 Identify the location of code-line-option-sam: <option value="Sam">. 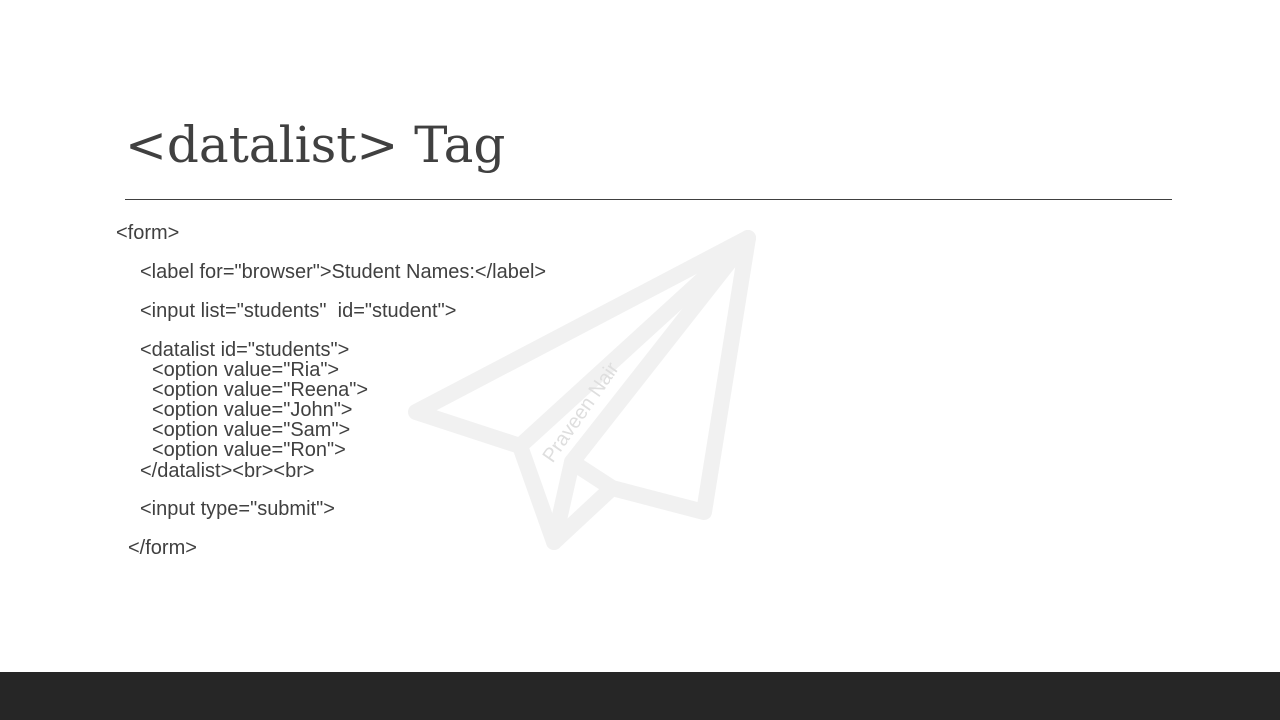
(251, 430).